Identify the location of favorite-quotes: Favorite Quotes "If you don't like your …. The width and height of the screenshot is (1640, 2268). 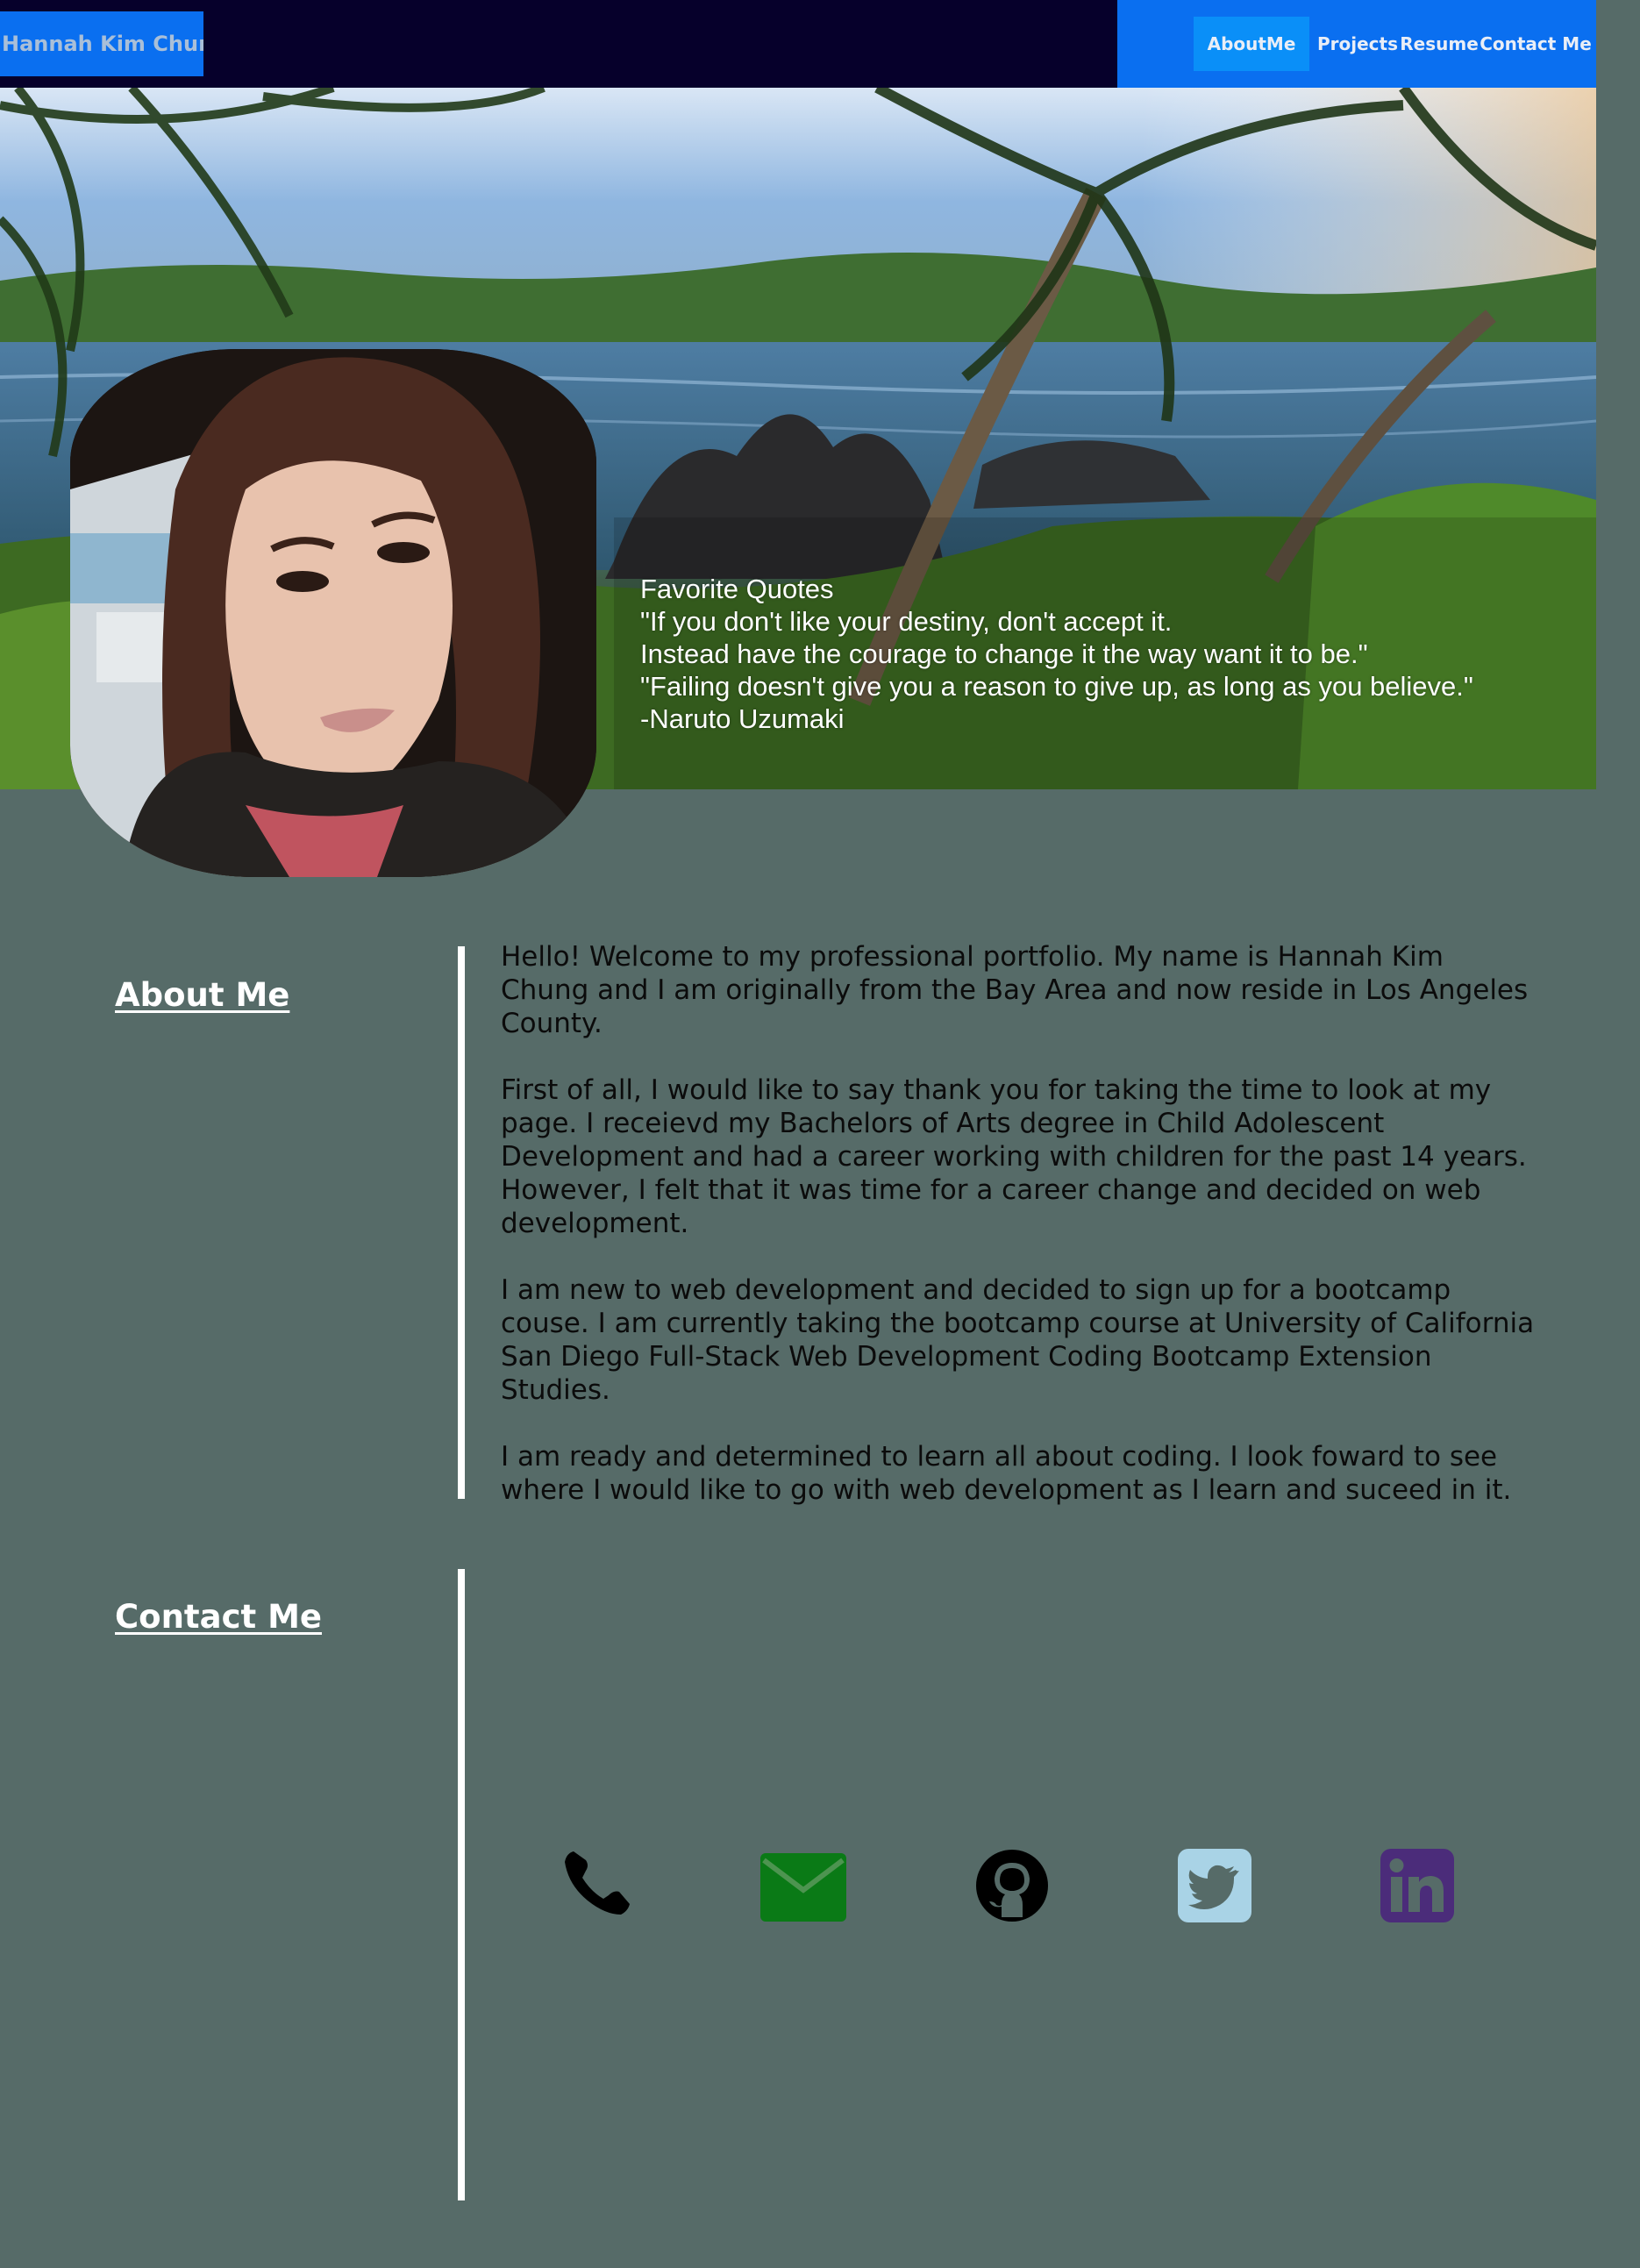
(1056, 654).